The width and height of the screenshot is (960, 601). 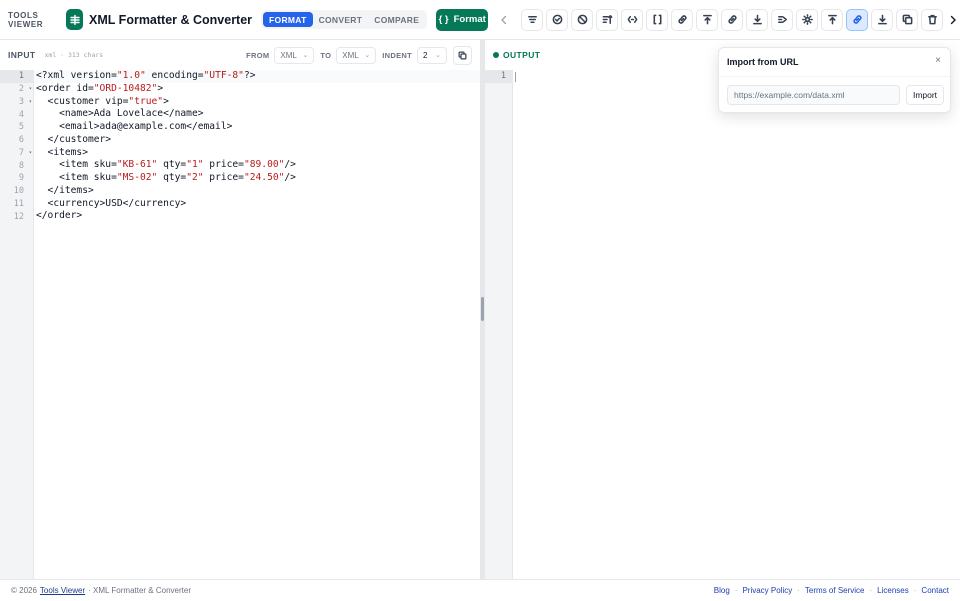 I want to click on validate-icon, so click(x=557, y=19).